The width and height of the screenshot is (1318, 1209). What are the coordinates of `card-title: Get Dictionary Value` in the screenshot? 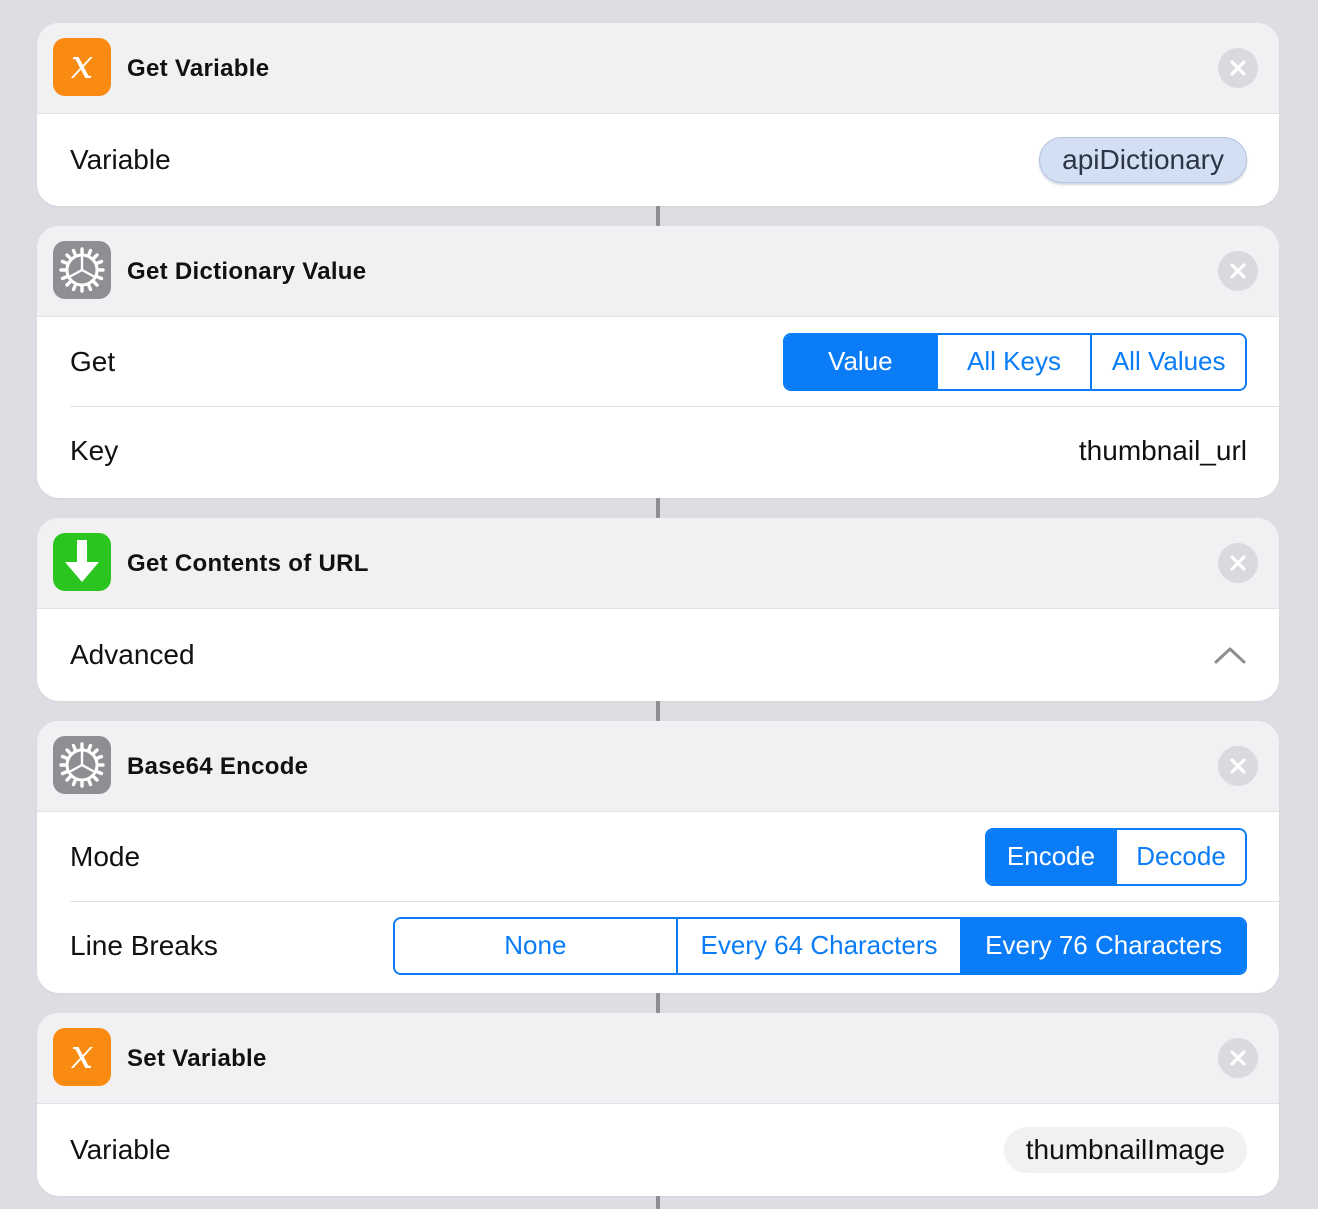 It's located at (247, 271).